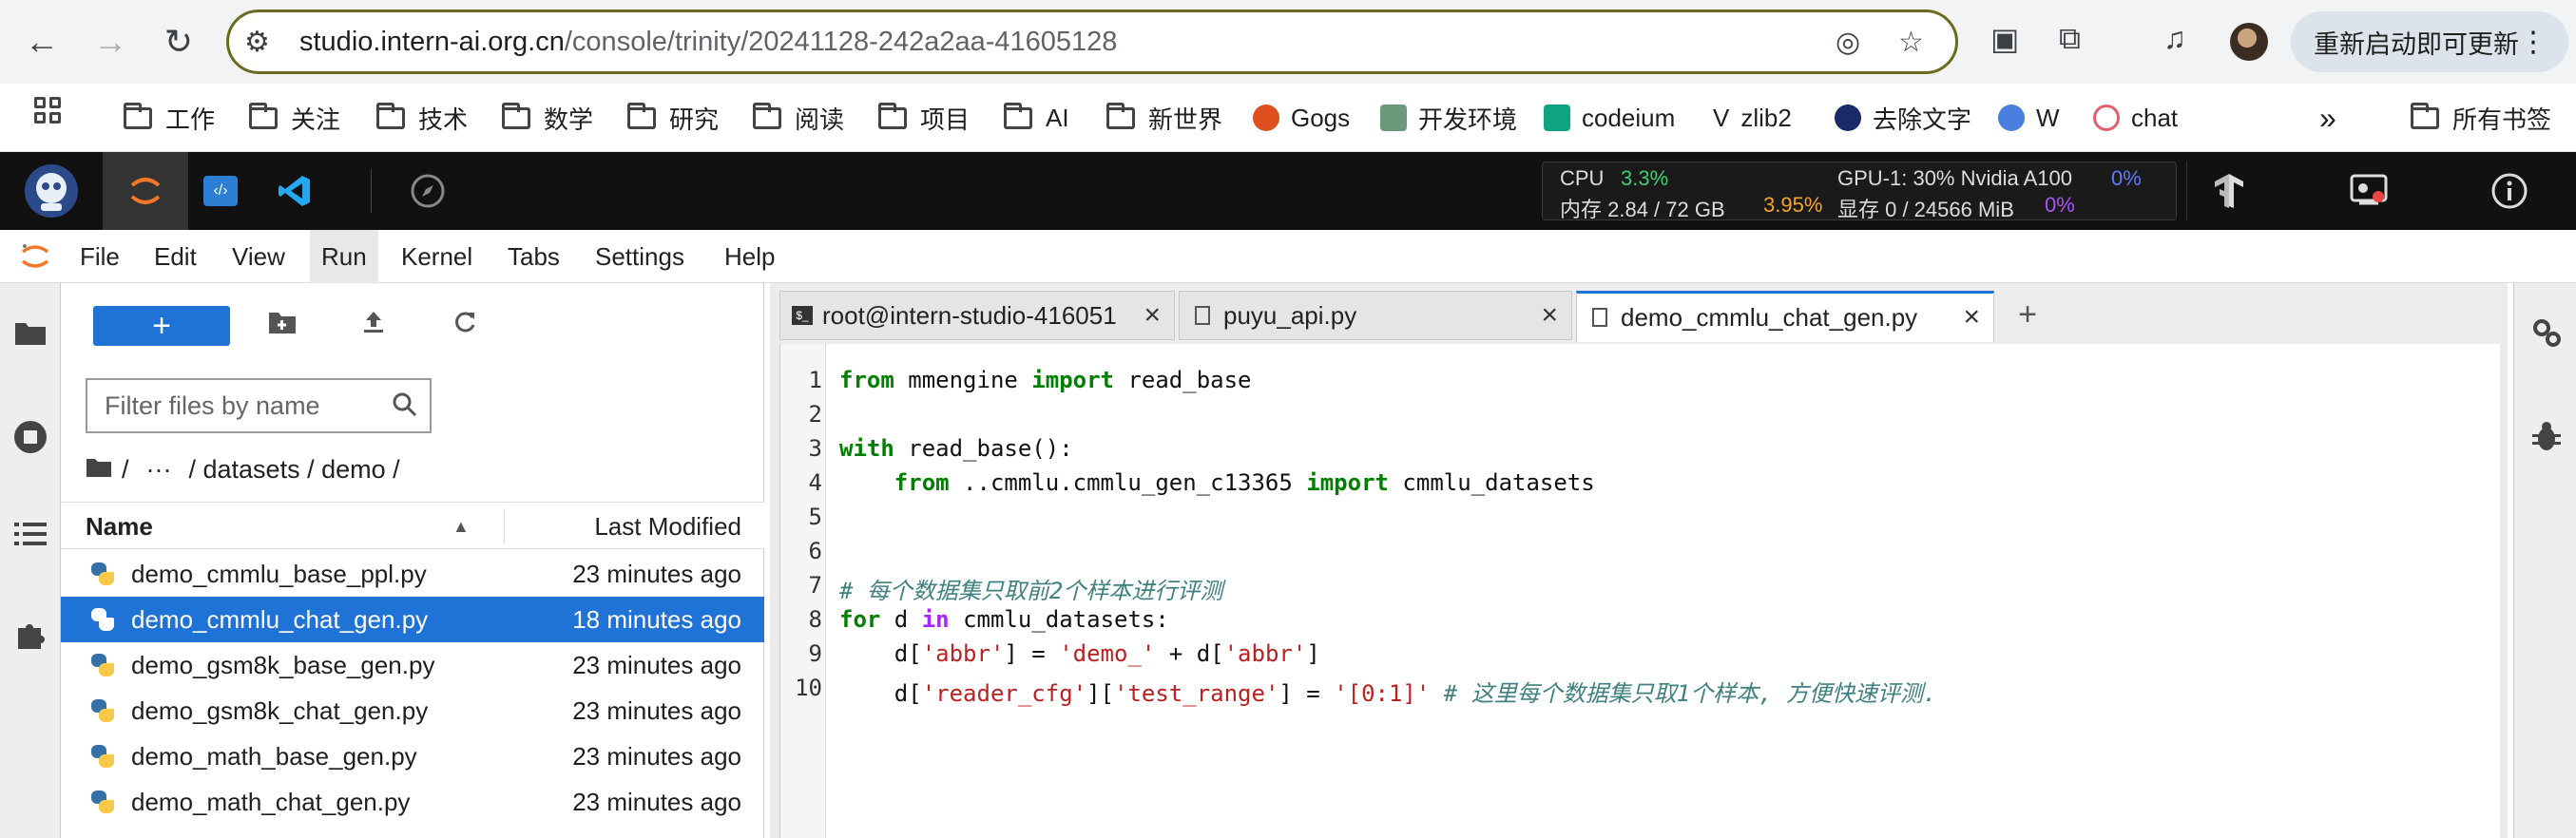 Image resolution: width=2576 pixels, height=838 pixels. I want to click on site-settings-icon: ⚙, so click(257, 42).